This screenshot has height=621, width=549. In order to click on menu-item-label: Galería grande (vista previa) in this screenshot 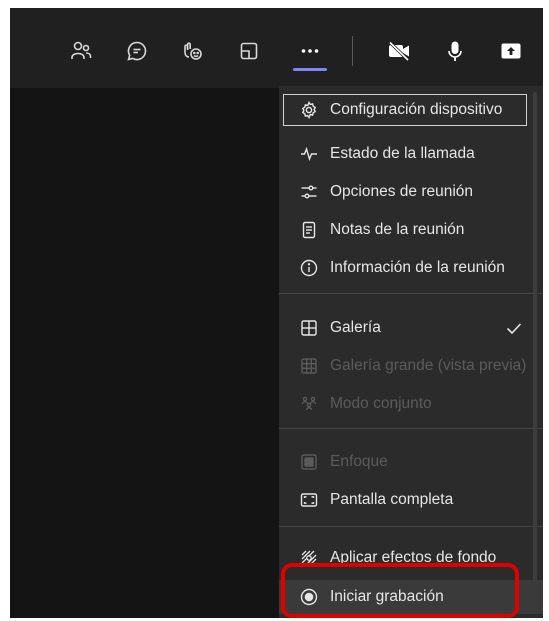, I will do `click(428, 365)`.